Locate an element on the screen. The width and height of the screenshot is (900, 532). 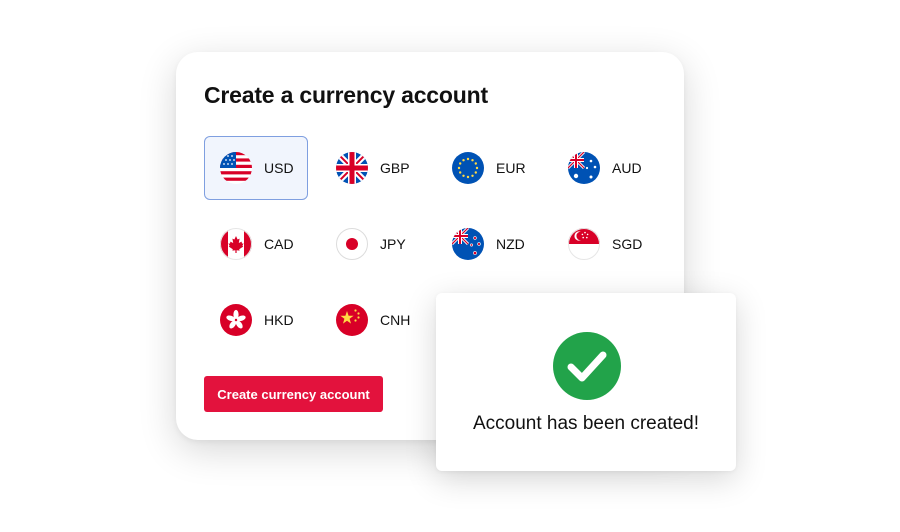
currency-code: AUD is located at coordinates (627, 168).